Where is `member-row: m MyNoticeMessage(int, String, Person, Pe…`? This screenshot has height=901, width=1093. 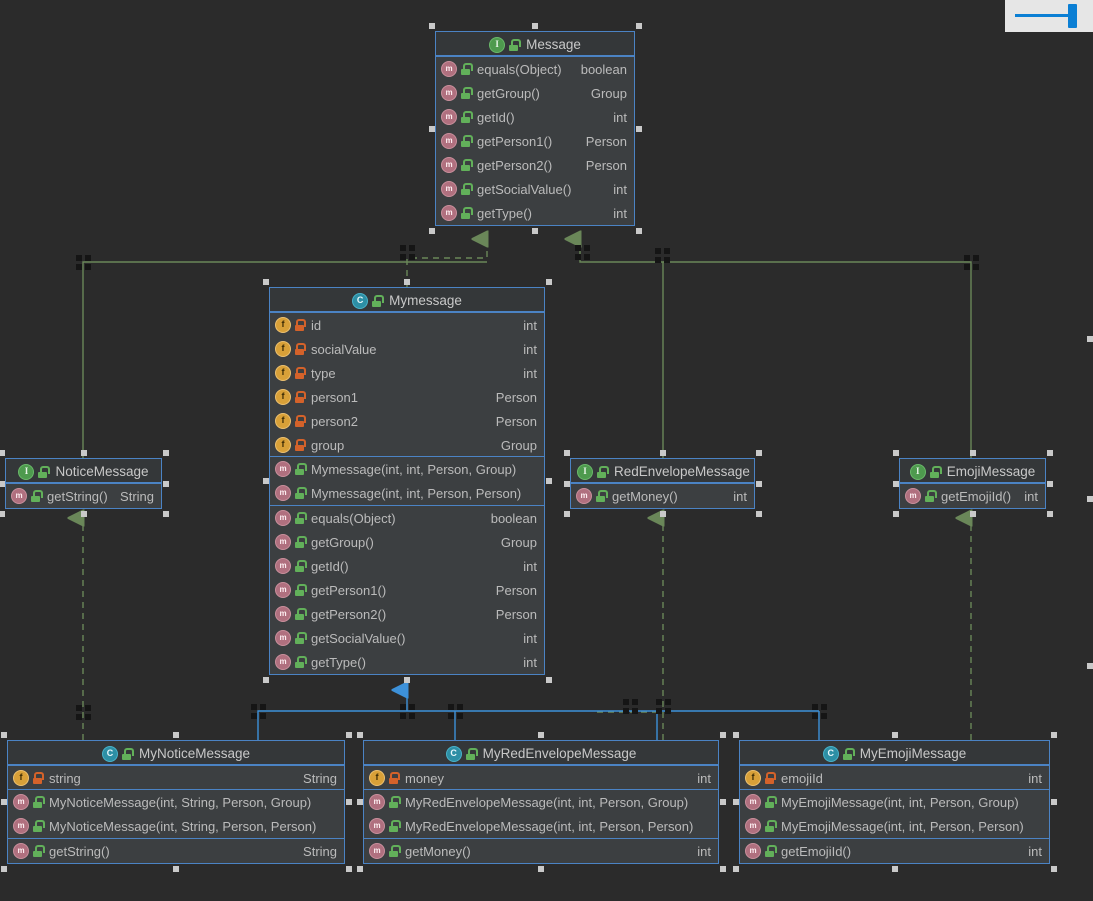 member-row: m MyNoticeMessage(int, String, Person, Pe… is located at coordinates (176, 826).